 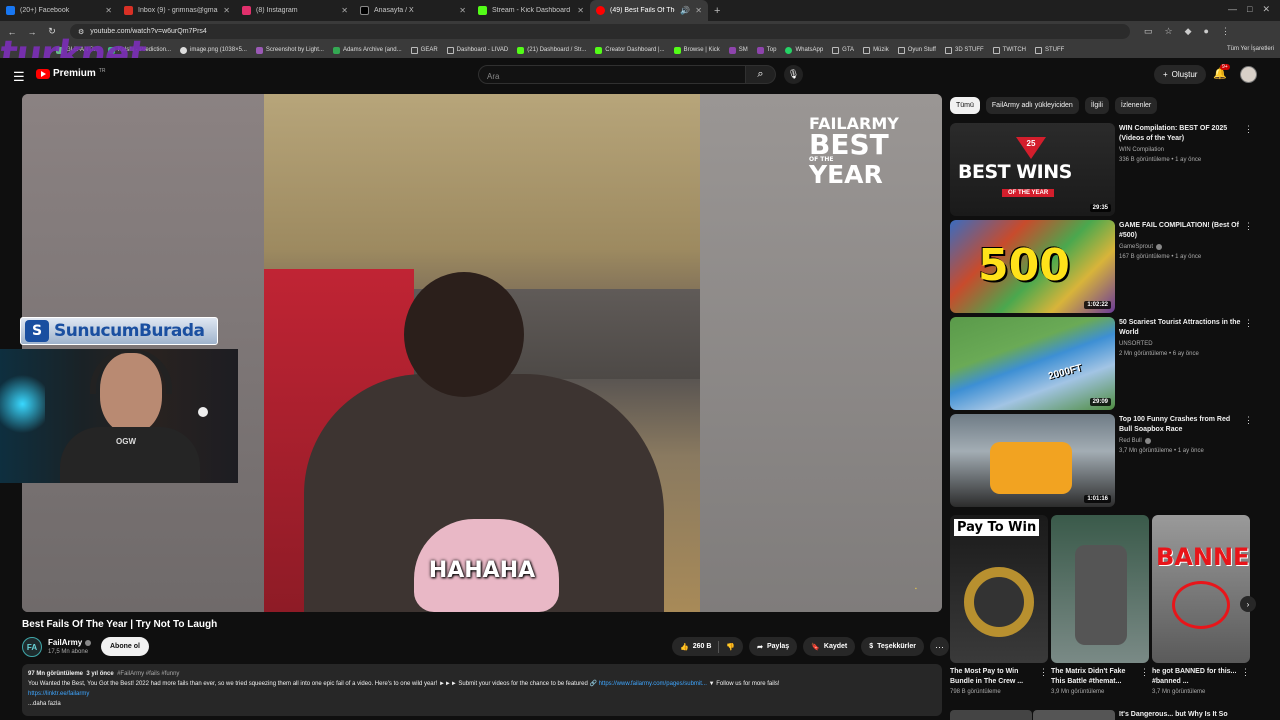 What do you see at coordinates (295, 10) in the screenshot?
I see `browser-tab: (8) Instagram ✕` at bounding box center [295, 10].